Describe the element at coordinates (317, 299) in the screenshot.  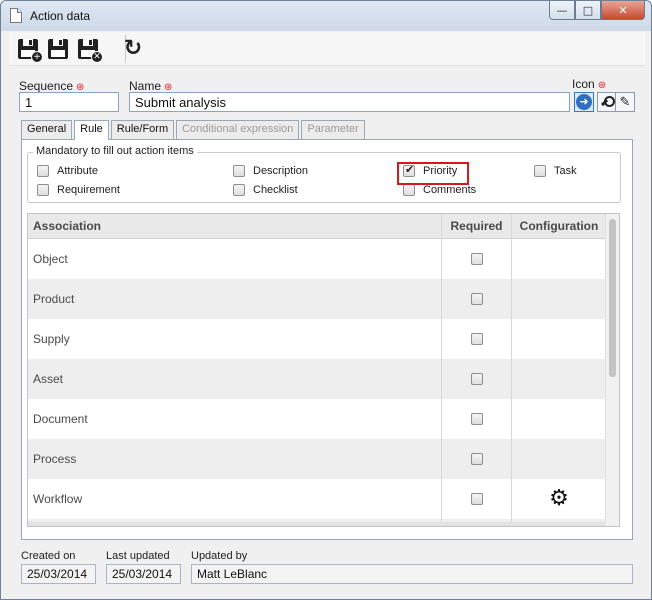
I see `table-row: Product` at that location.